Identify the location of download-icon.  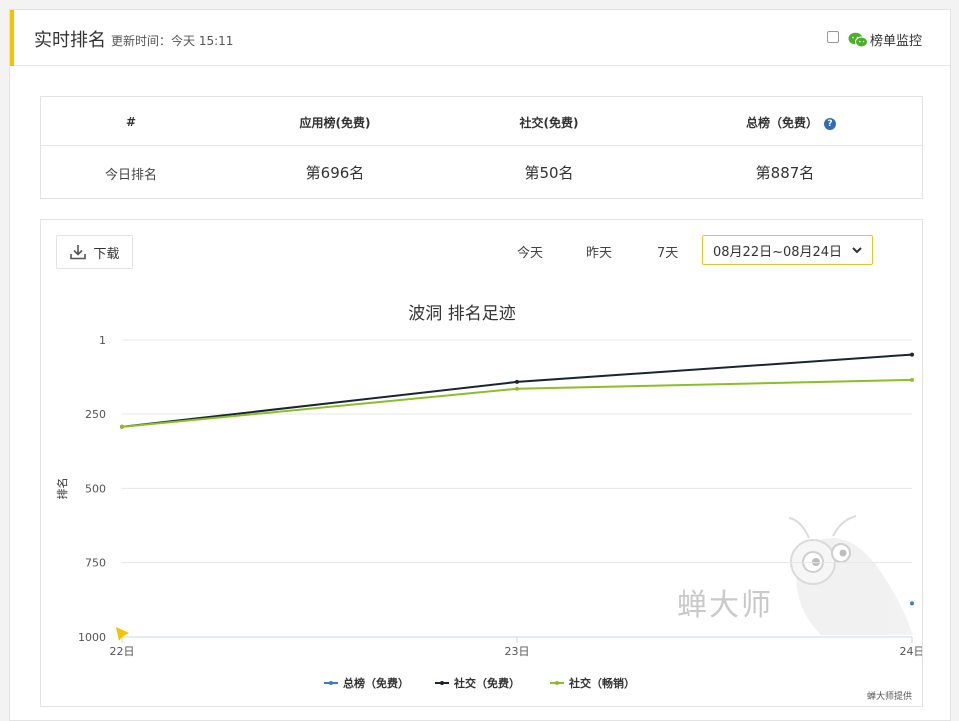
(78, 252).